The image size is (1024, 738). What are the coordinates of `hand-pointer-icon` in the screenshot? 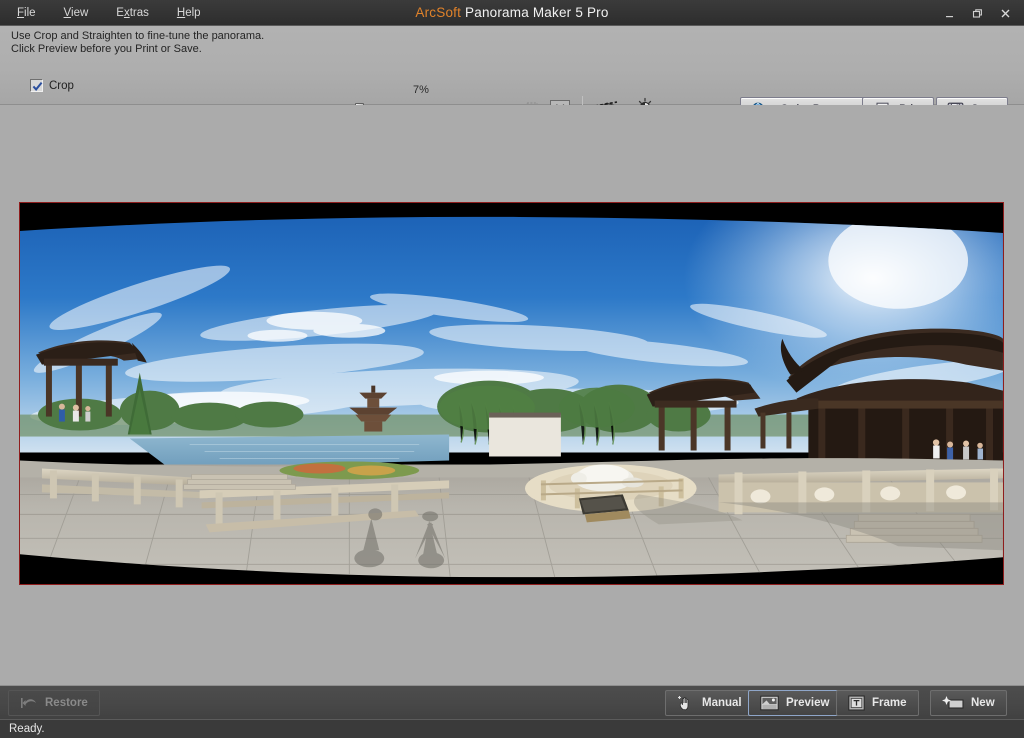 It's located at (683, 703).